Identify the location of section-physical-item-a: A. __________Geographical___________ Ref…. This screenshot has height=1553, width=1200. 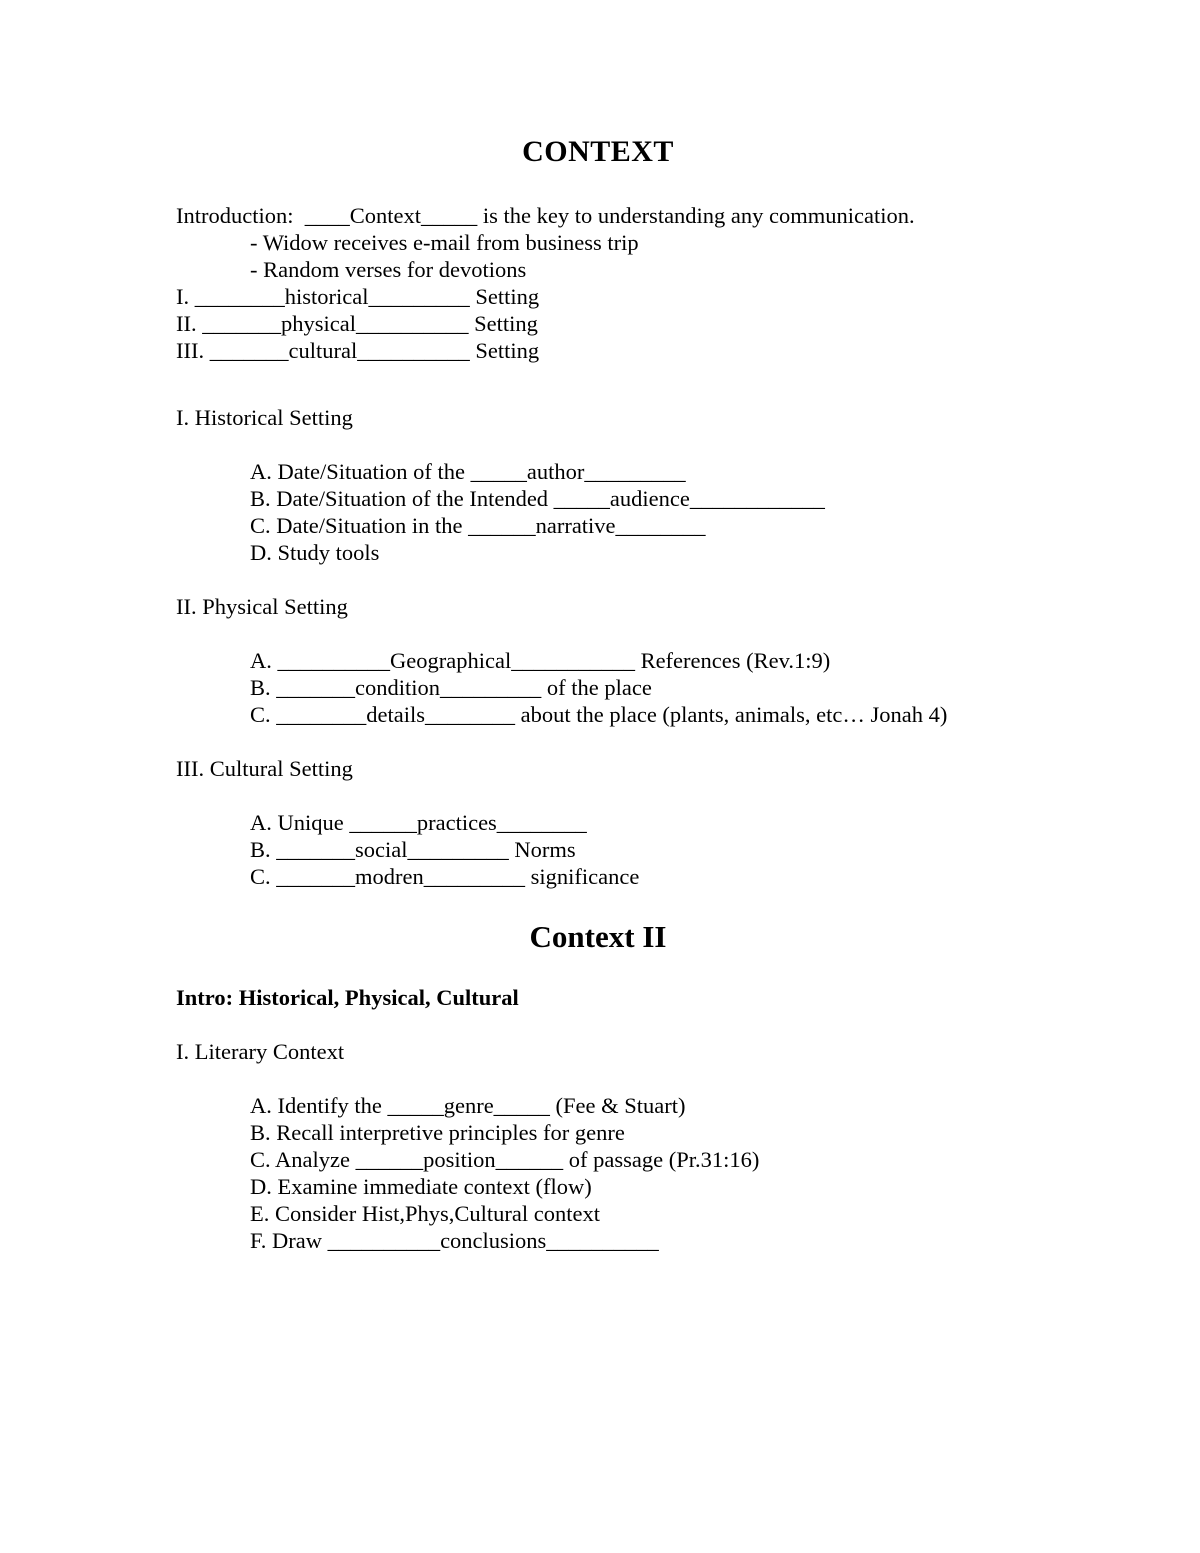
(540, 660).